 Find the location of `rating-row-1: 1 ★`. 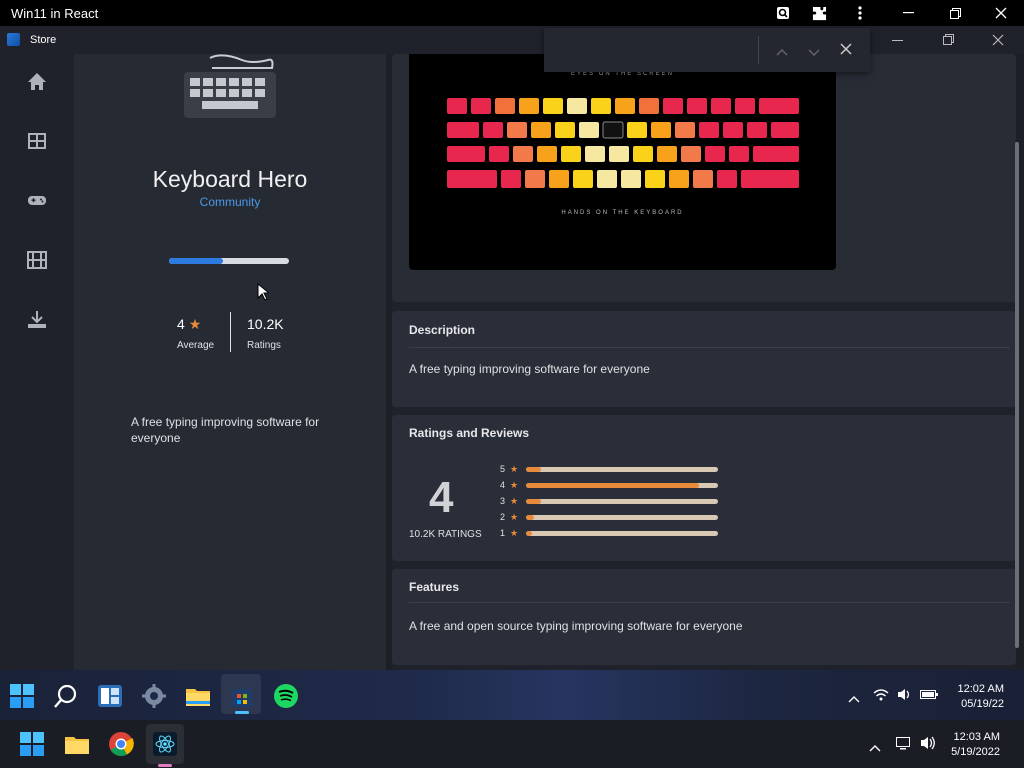

rating-row-1: 1 ★ is located at coordinates (615, 534).